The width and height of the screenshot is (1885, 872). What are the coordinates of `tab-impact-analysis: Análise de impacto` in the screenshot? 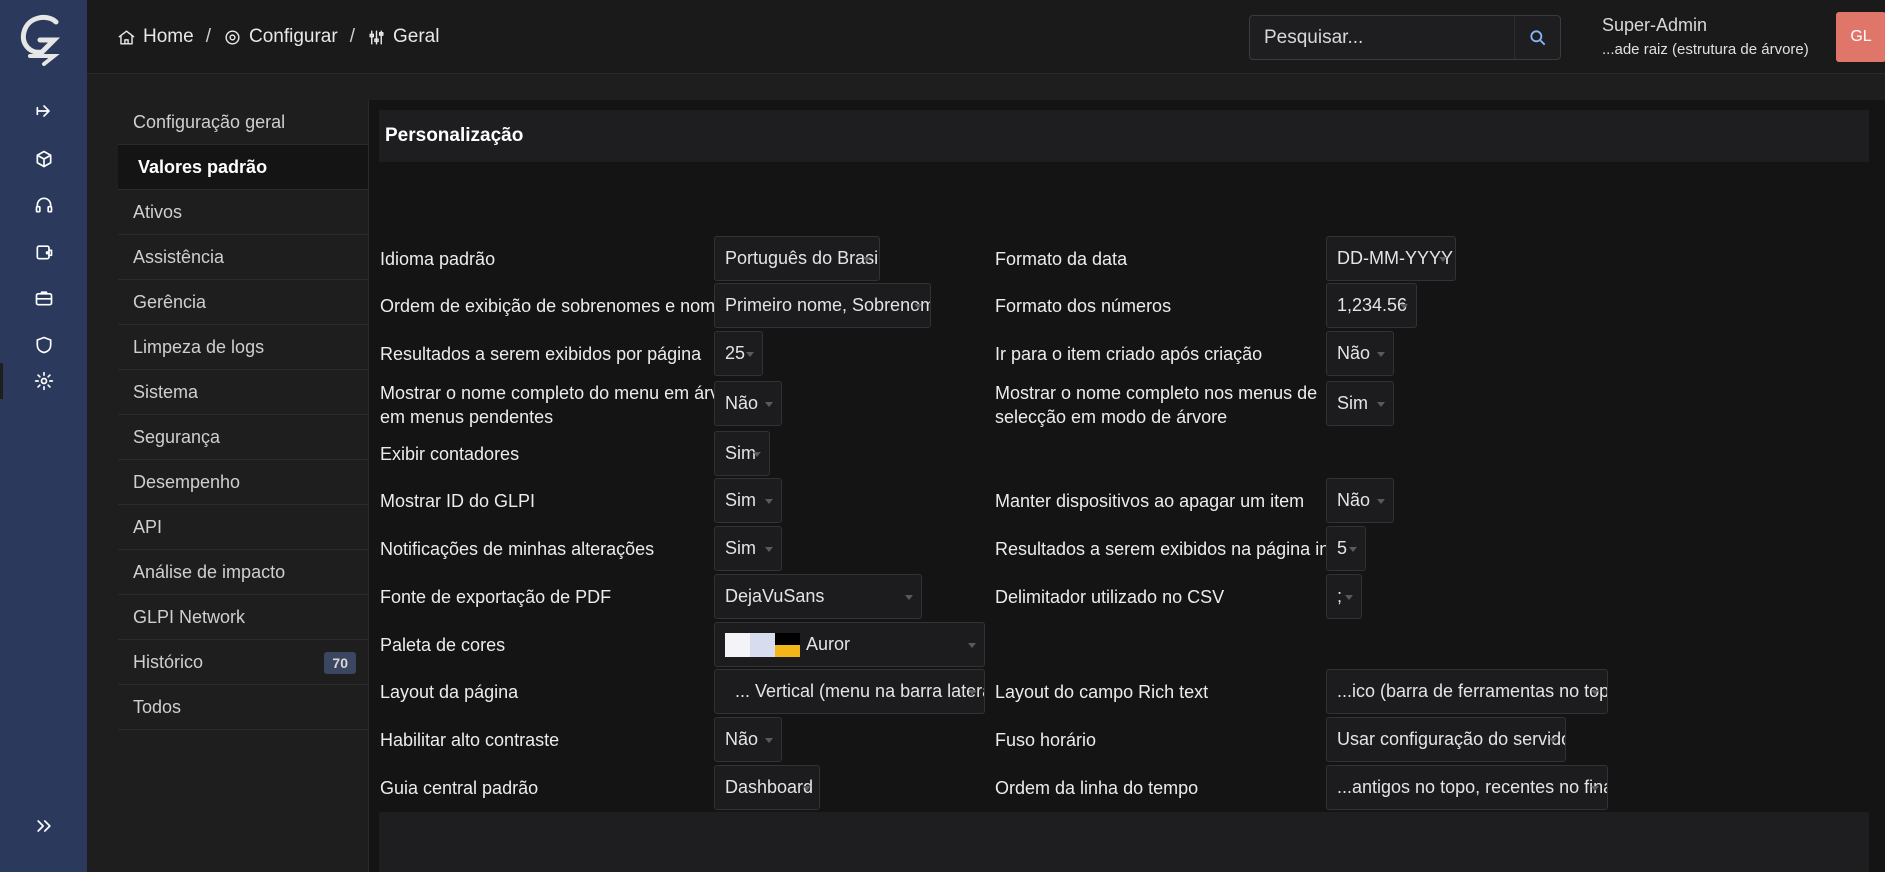 It's located at (243, 572).